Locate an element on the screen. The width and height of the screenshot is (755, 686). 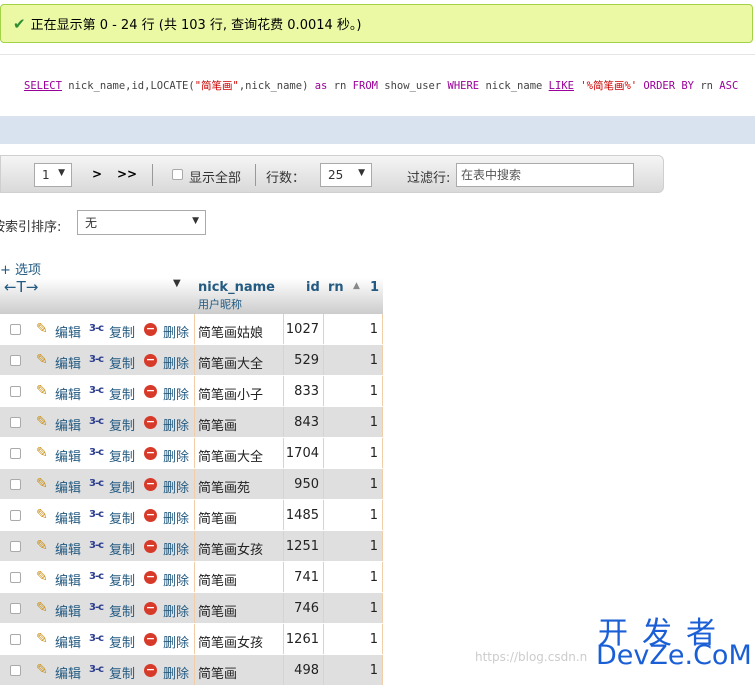
rows-per-page-select: 25 ▼ is located at coordinates (346, 175).